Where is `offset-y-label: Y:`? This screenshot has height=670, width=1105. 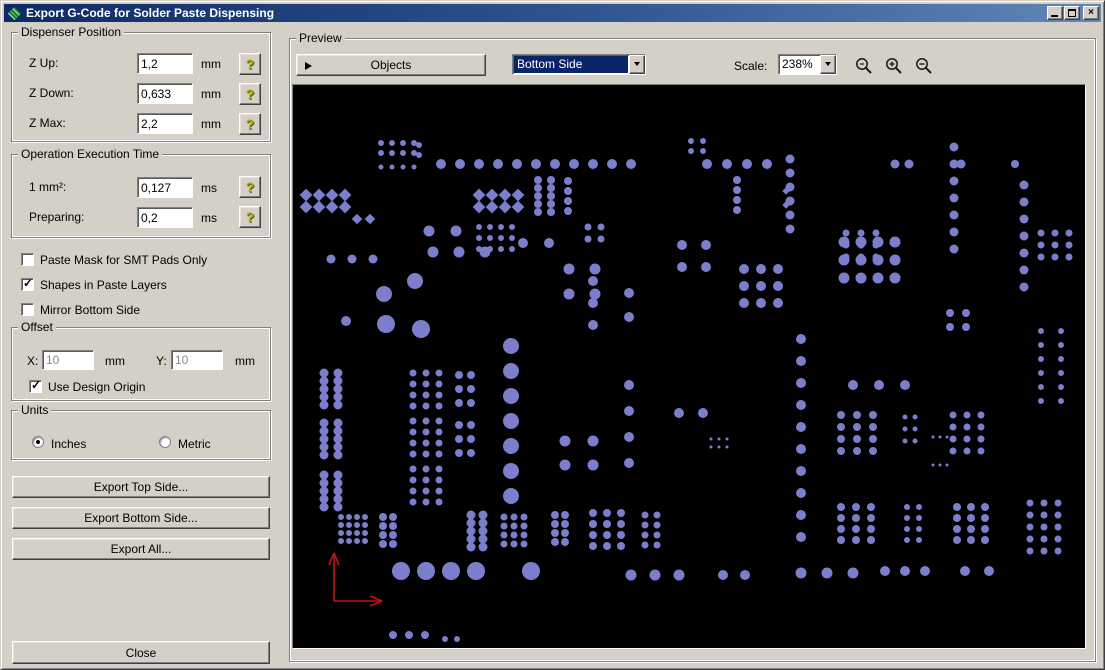
offset-y-label: Y: is located at coordinates (161, 361).